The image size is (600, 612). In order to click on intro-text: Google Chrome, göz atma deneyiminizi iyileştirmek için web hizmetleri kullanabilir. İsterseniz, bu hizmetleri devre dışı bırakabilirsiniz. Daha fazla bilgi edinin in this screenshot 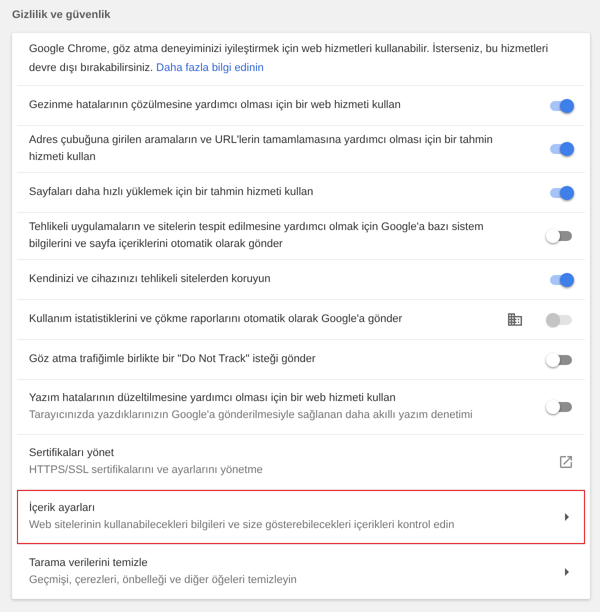, I will do `click(289, 59)`.